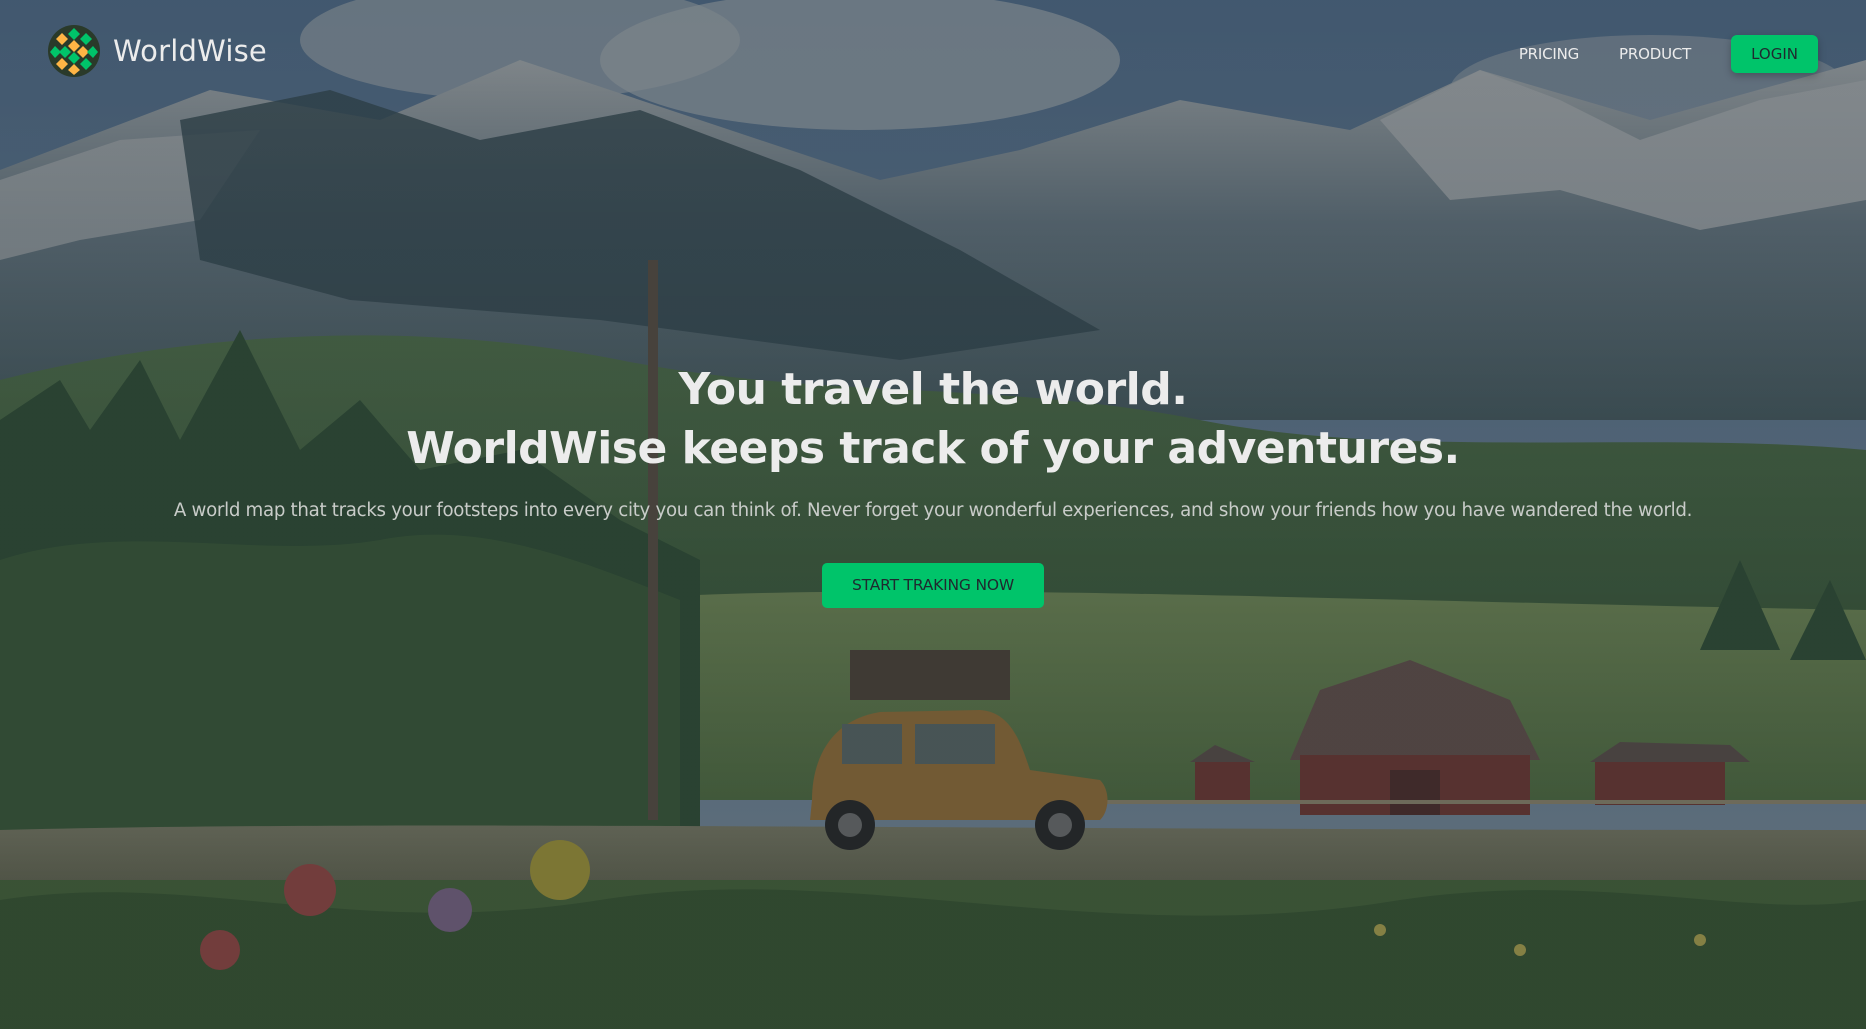 The image size is (1866, 1029). I want to click on hero-title-line-1: You travel the world., so click(933, 389).